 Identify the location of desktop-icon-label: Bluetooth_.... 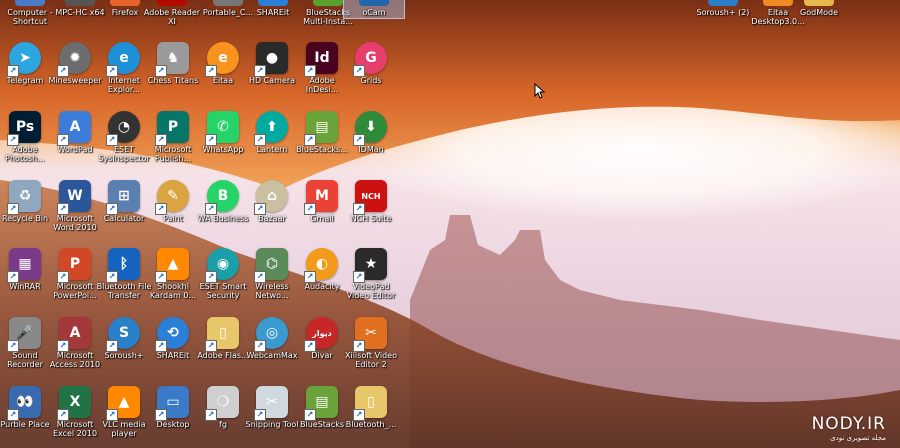
(371, 424).